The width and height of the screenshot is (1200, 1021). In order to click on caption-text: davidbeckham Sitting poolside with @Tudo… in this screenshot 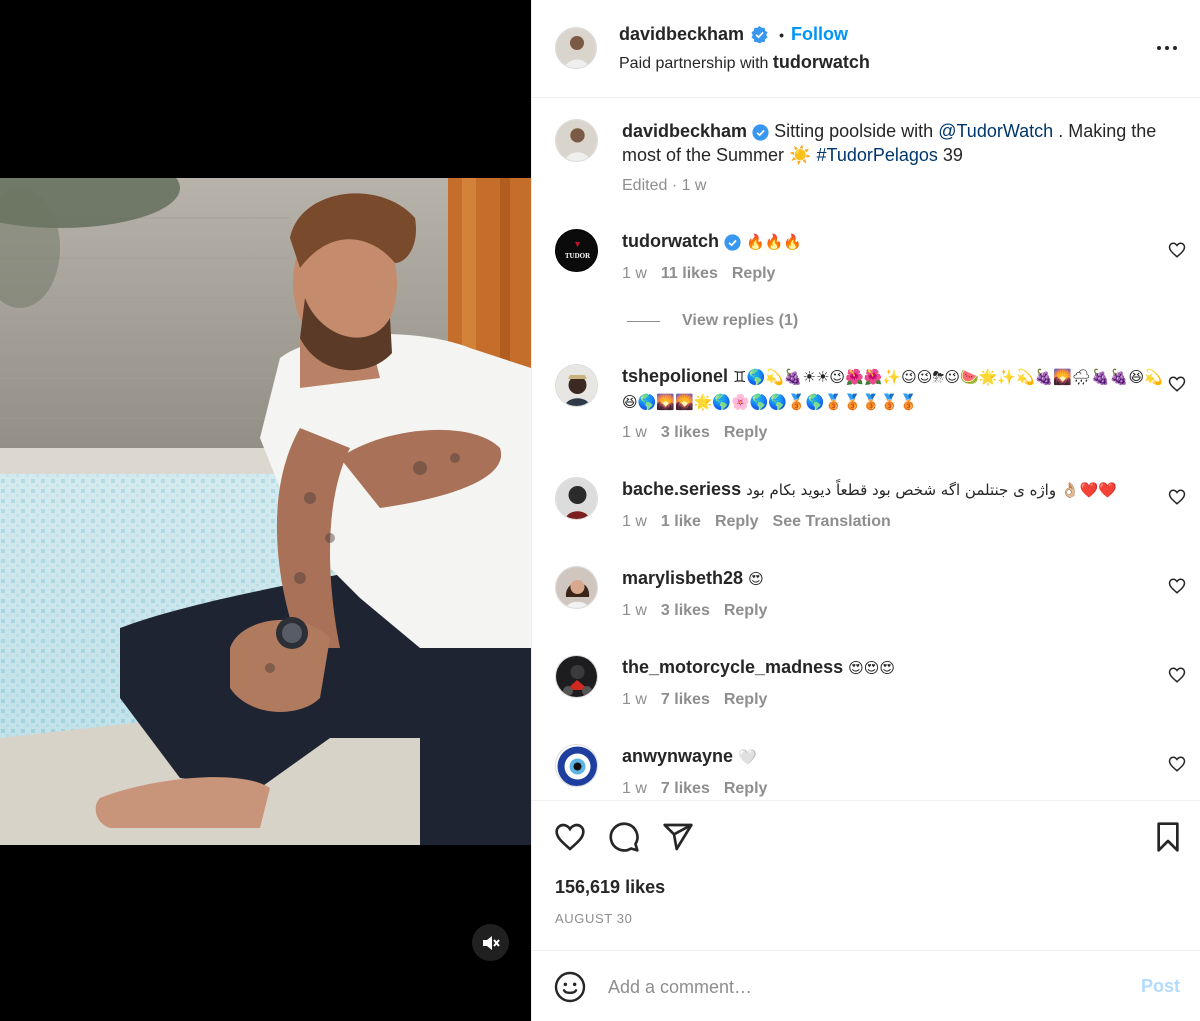, I will do `click(889, 143)`.